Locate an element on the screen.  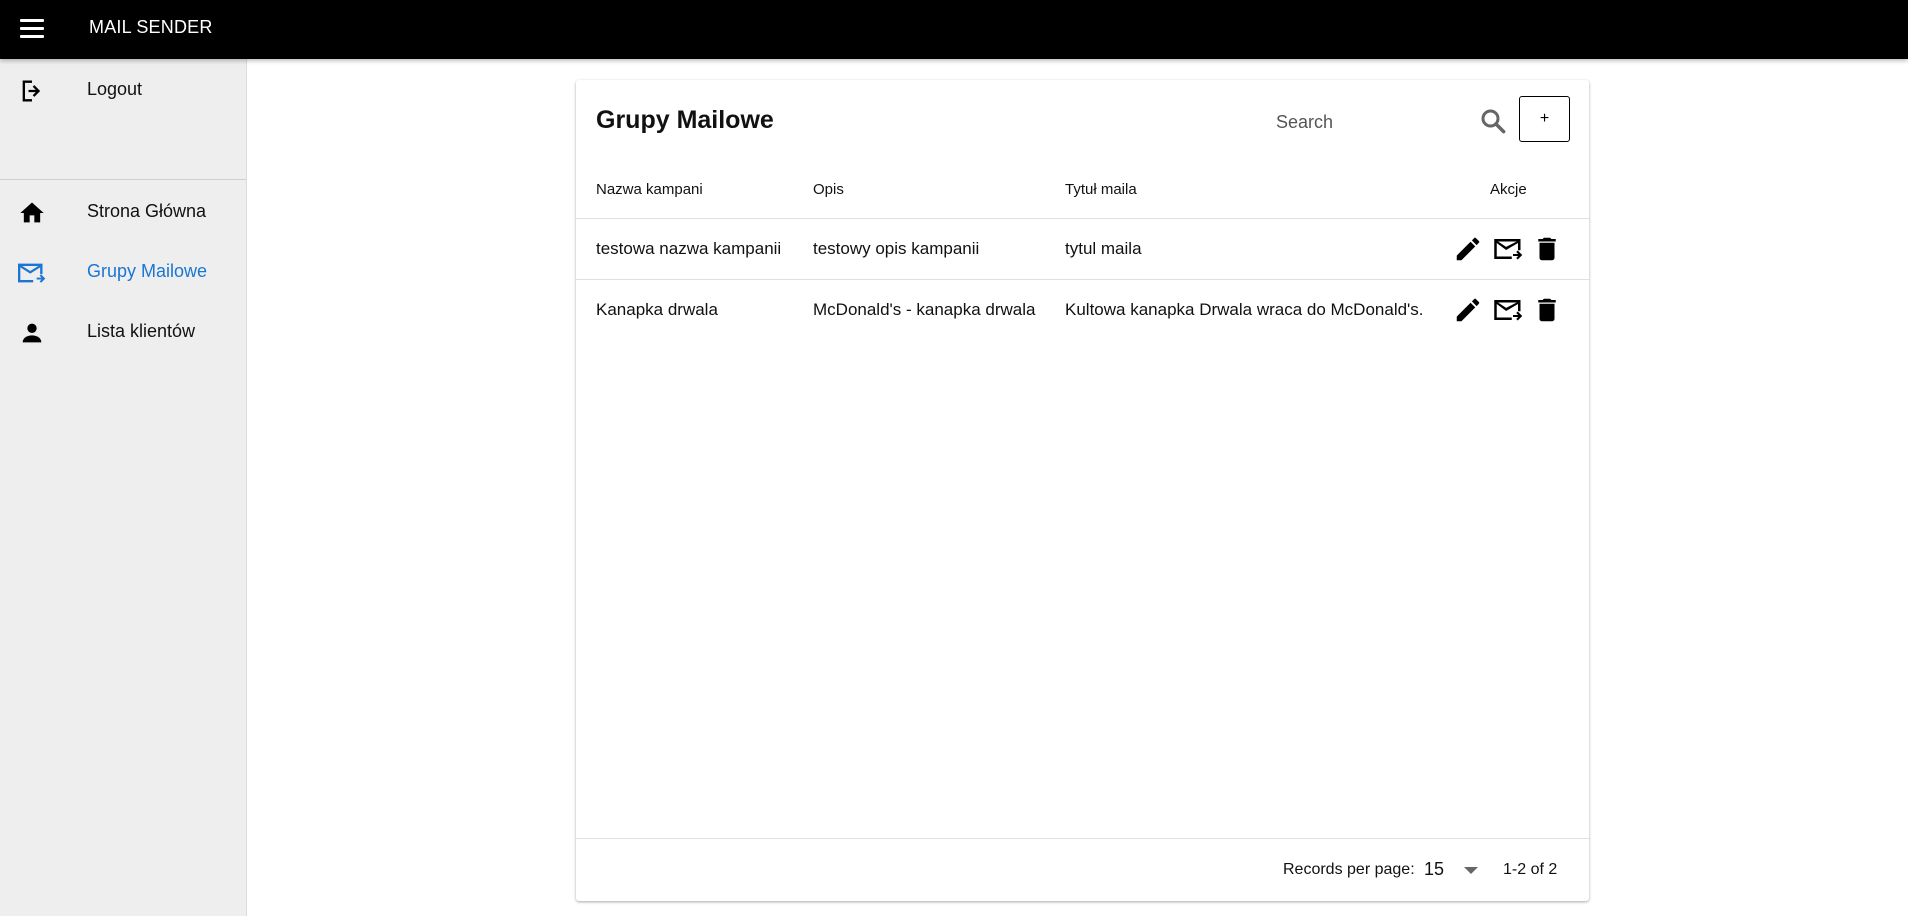
add-button: + is located at coordinates (1544, 119).